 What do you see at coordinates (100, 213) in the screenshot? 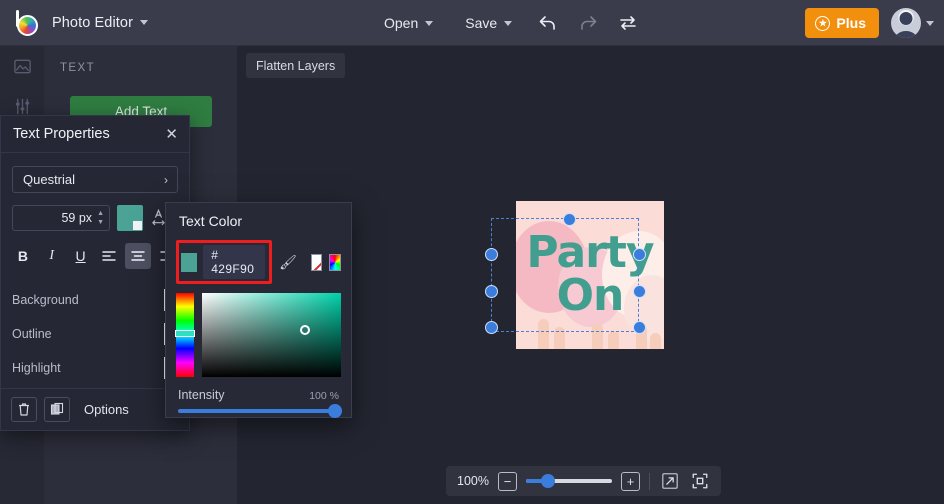
I see `stepper-up-icon: ▲` at bounding box center [100, 213].